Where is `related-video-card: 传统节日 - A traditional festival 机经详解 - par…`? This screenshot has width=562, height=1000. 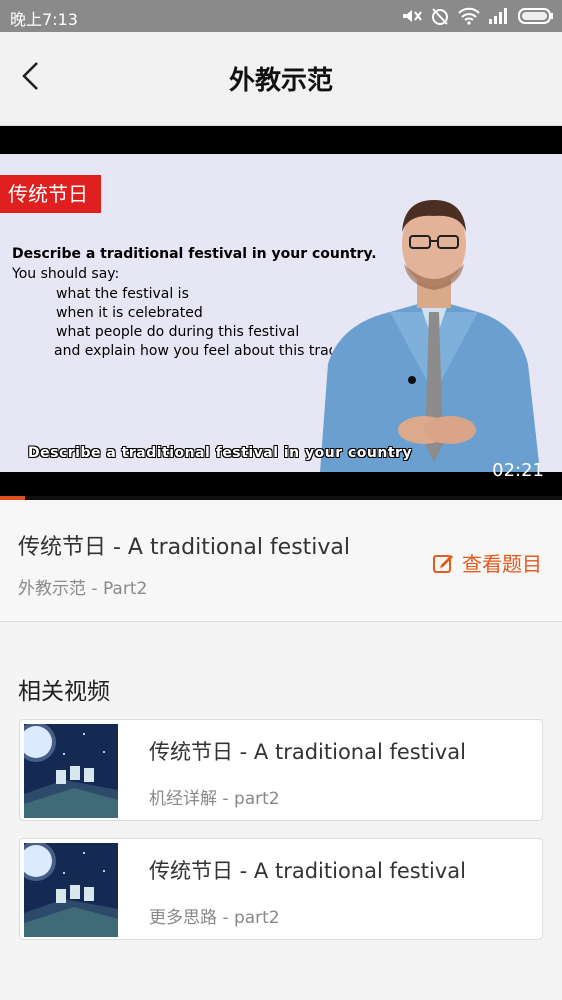 related-video-card: 传统节日 - A traditional festival 机经详解 - par… is located at coordinates (281, 770).